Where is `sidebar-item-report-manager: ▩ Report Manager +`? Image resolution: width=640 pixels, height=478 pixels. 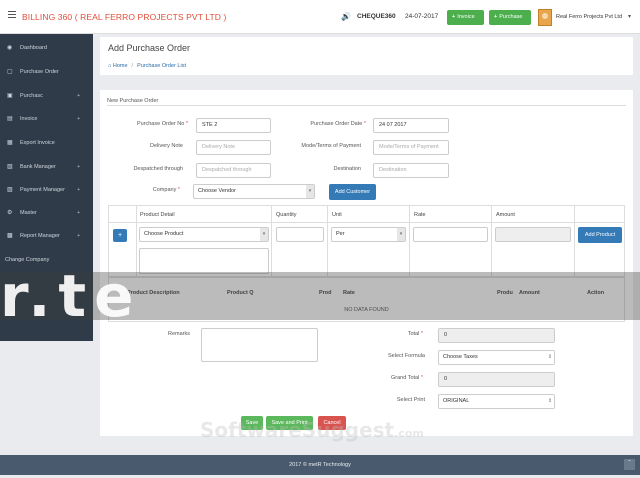
sidebar-item-report-manager: ▩ Report Manager + is located at coordinates (46, 236).